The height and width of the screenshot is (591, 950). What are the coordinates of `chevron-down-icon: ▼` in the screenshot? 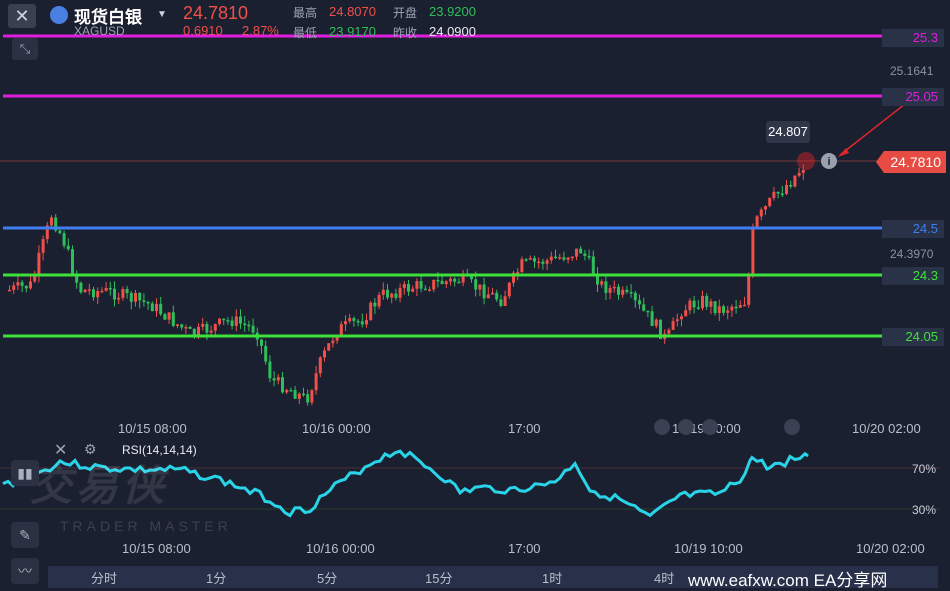 It's located at (162, 14).